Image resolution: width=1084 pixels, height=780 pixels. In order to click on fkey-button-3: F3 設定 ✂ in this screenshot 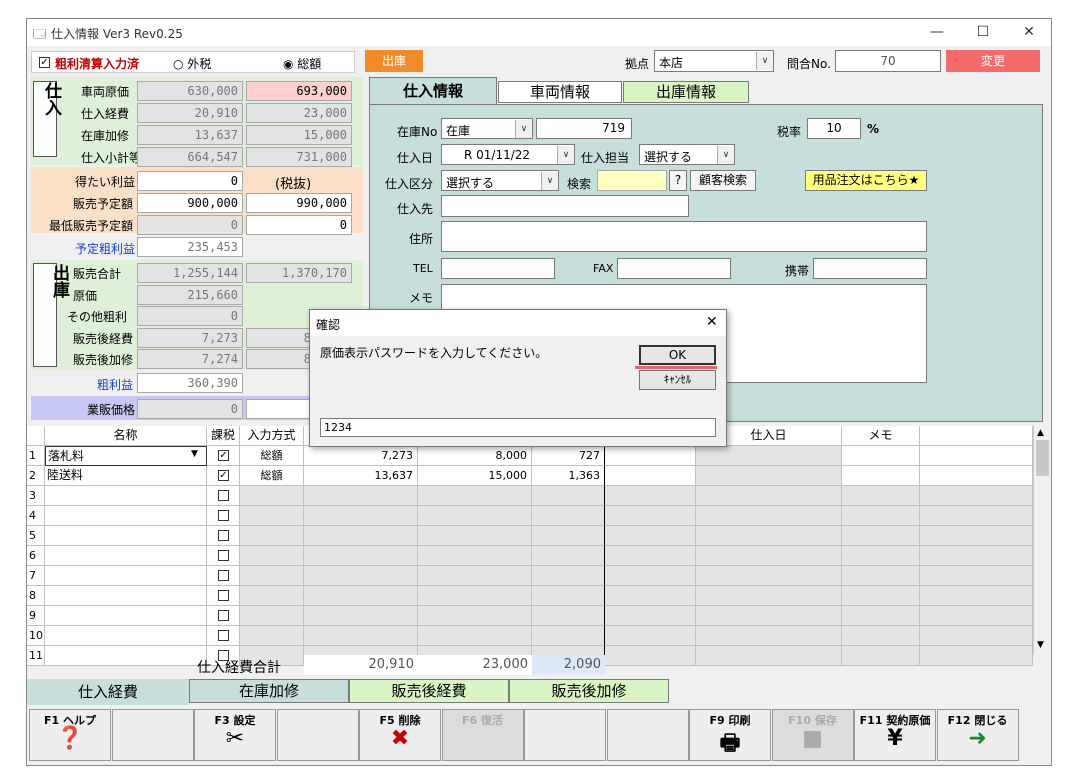, I will do `click(235, 735)`.